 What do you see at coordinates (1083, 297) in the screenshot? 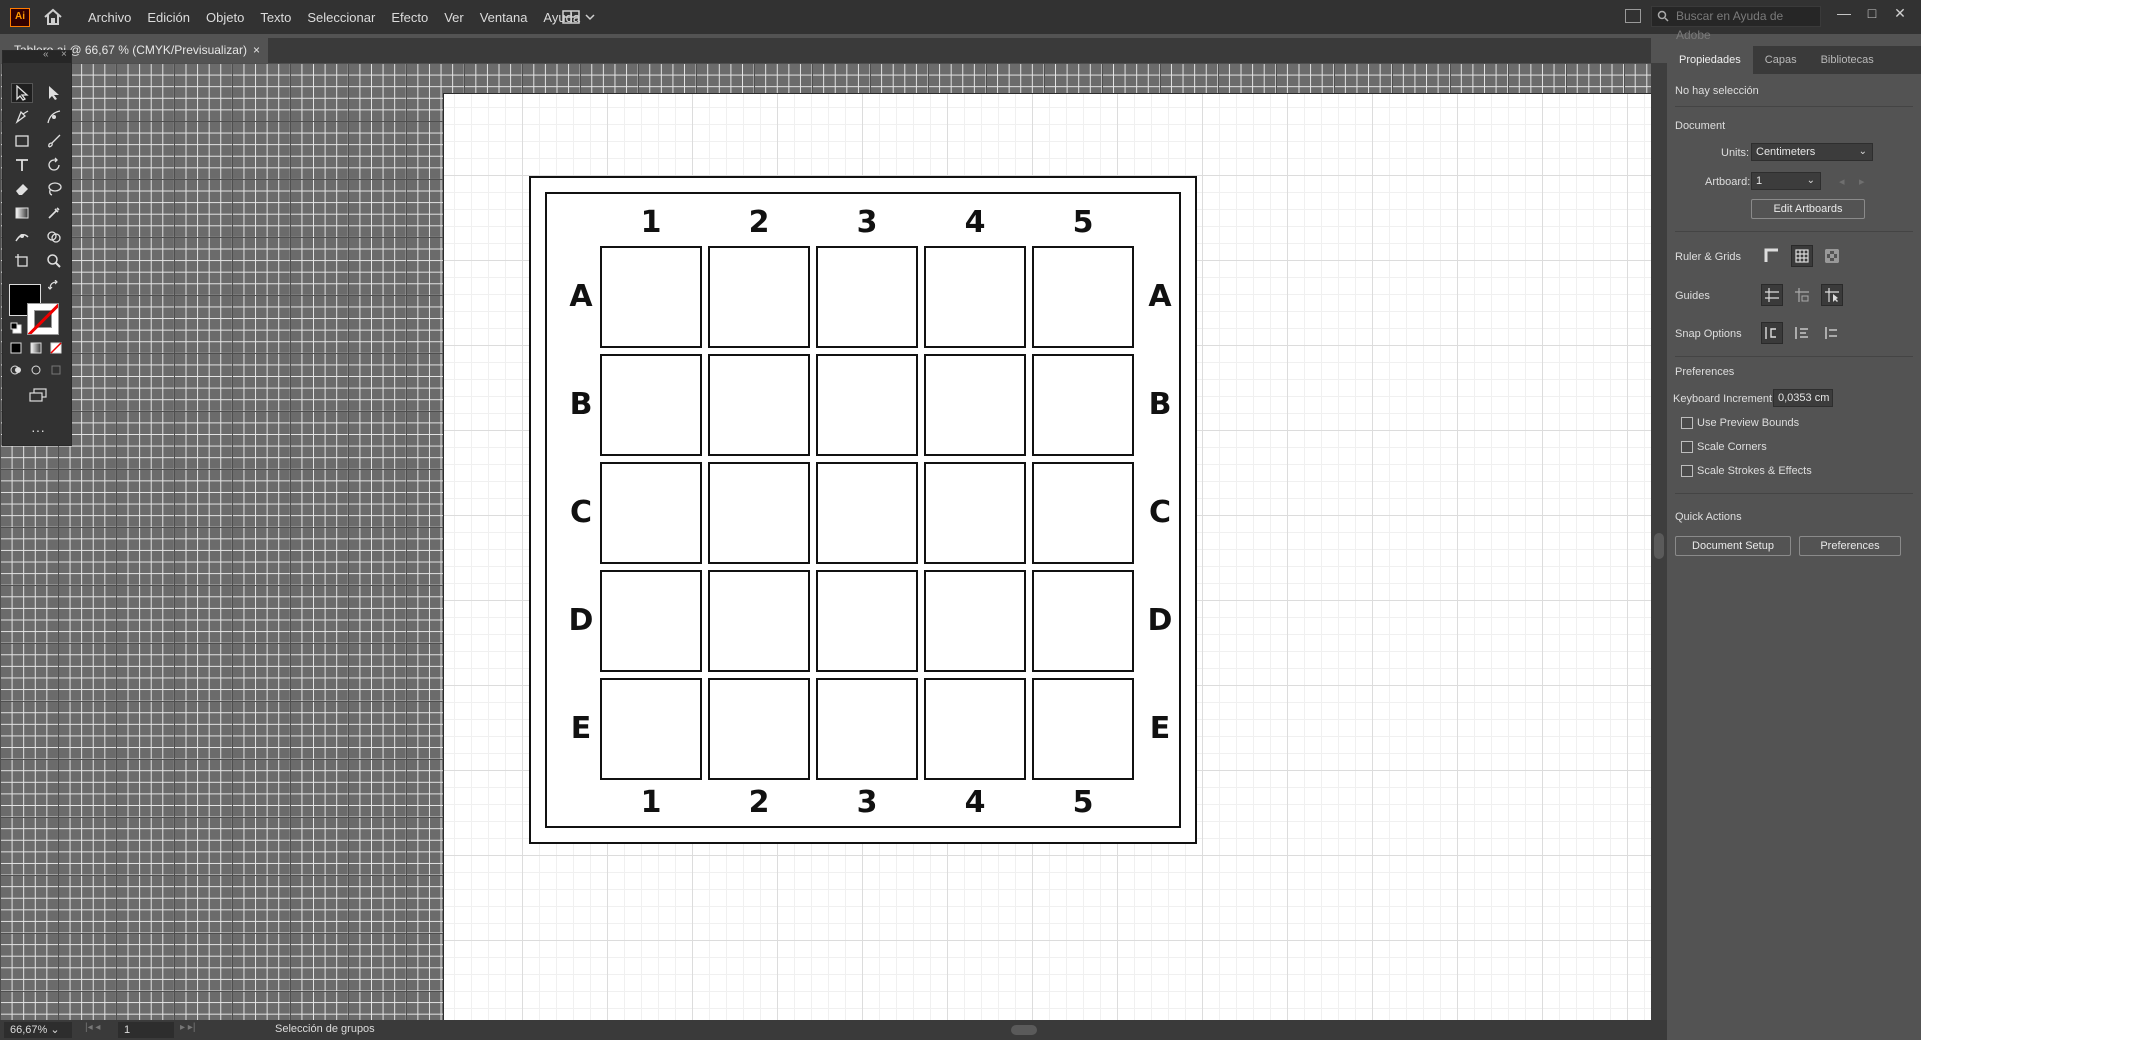
I see `board-cell-a5` at bounding box center [1083, 297].